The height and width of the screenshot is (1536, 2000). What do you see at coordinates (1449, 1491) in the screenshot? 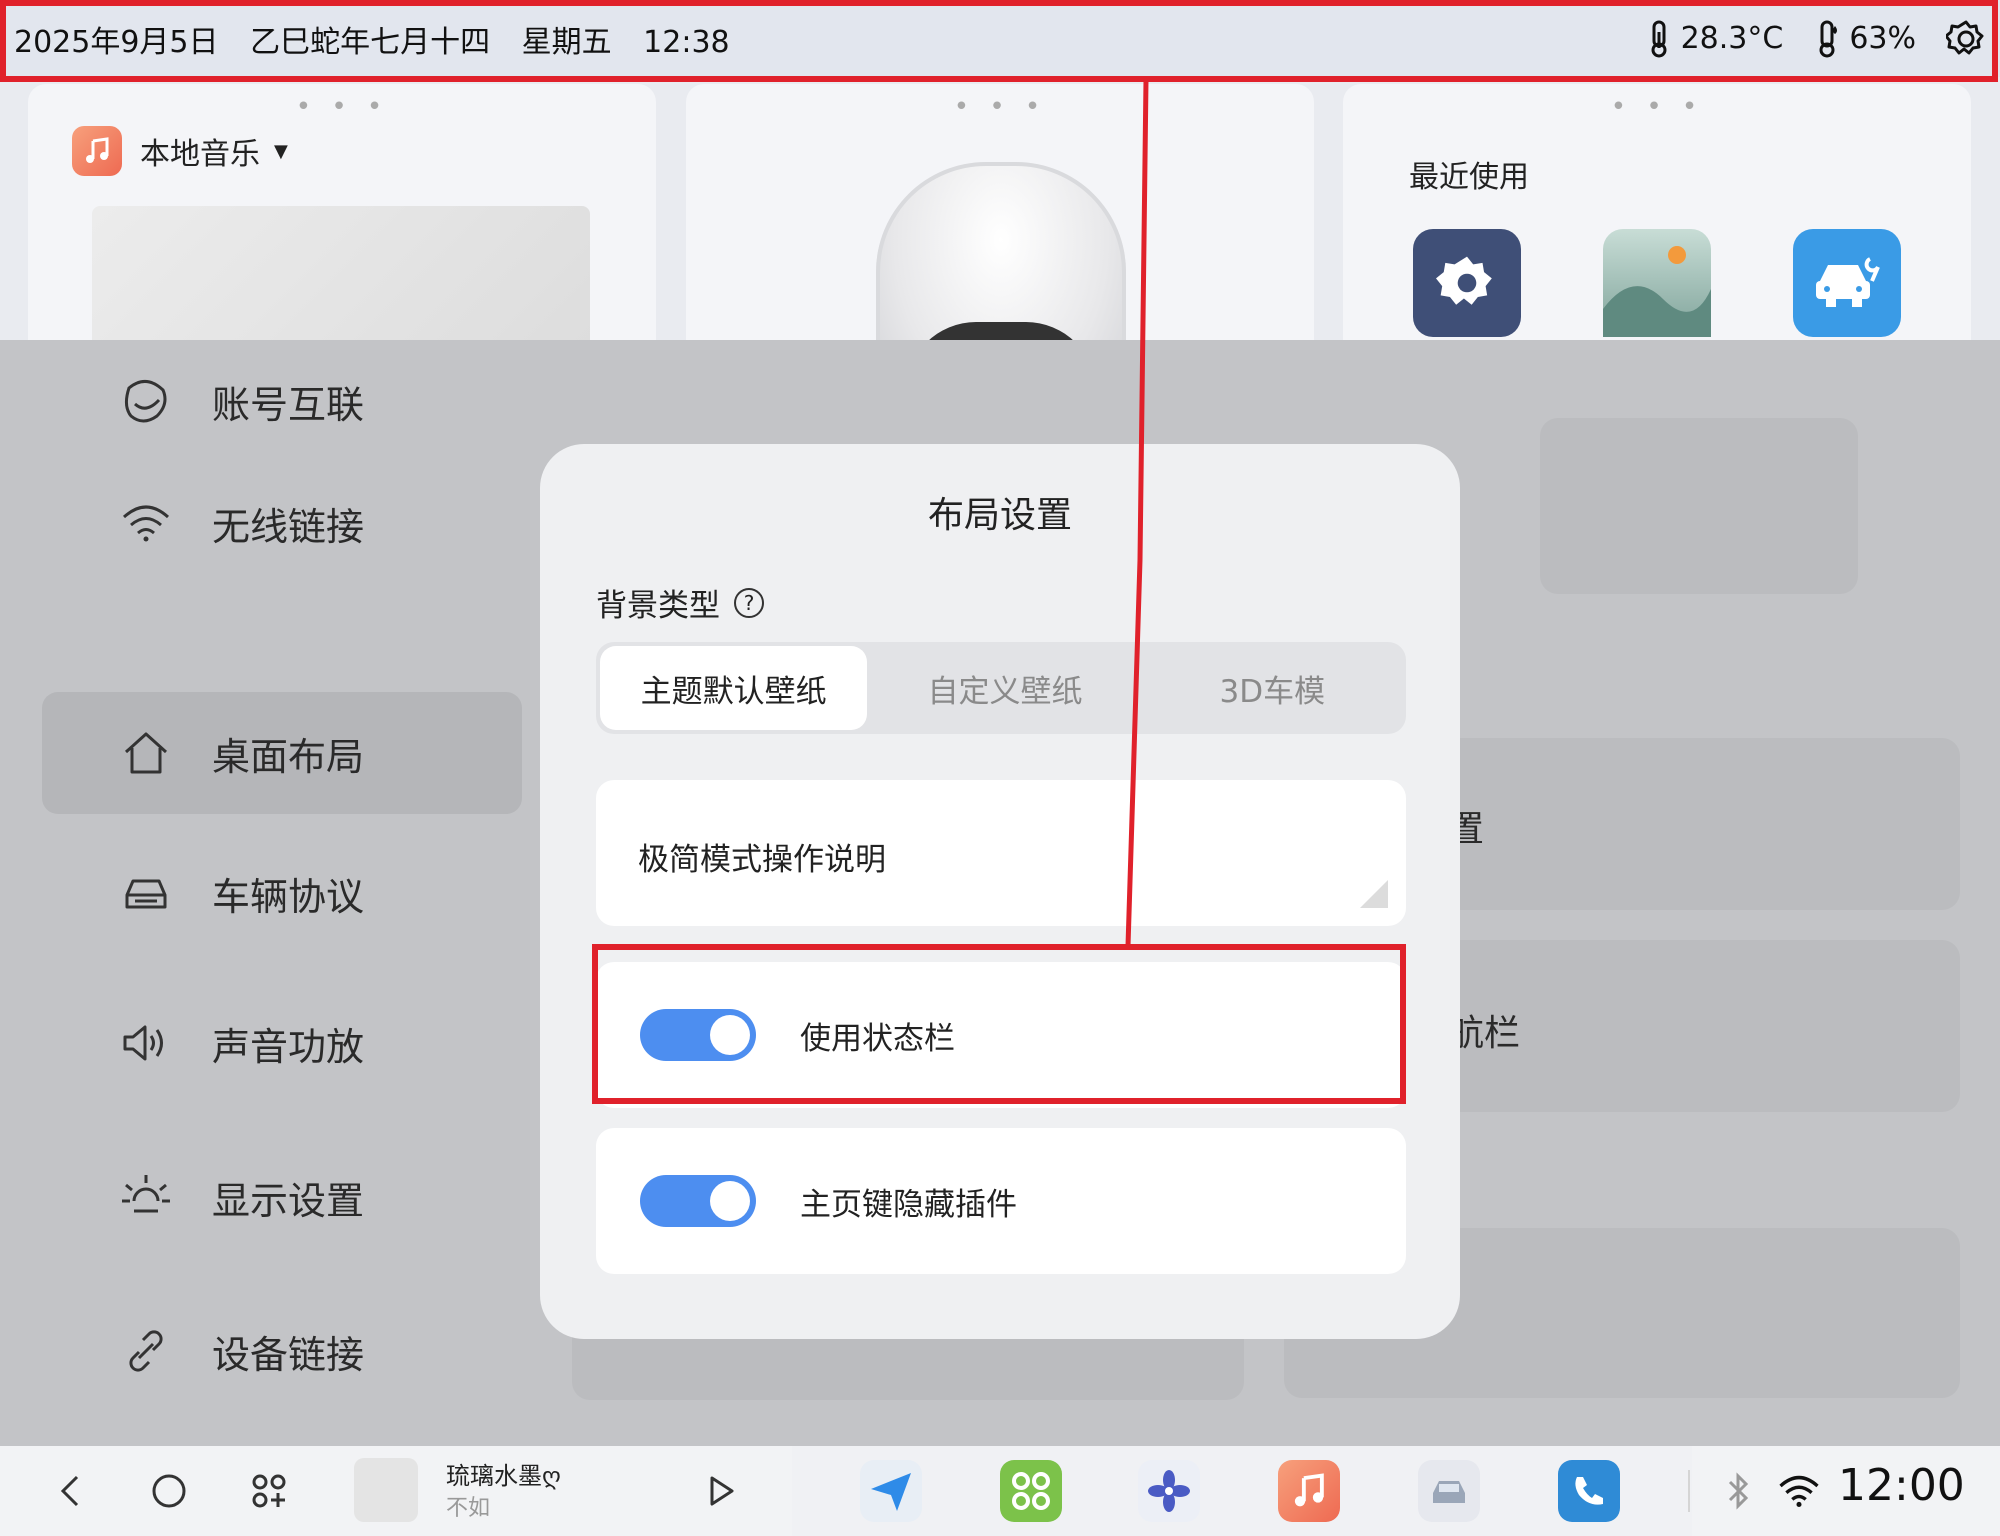
I see `vehicle-app-icon` at bounding box center [1449, 1491].